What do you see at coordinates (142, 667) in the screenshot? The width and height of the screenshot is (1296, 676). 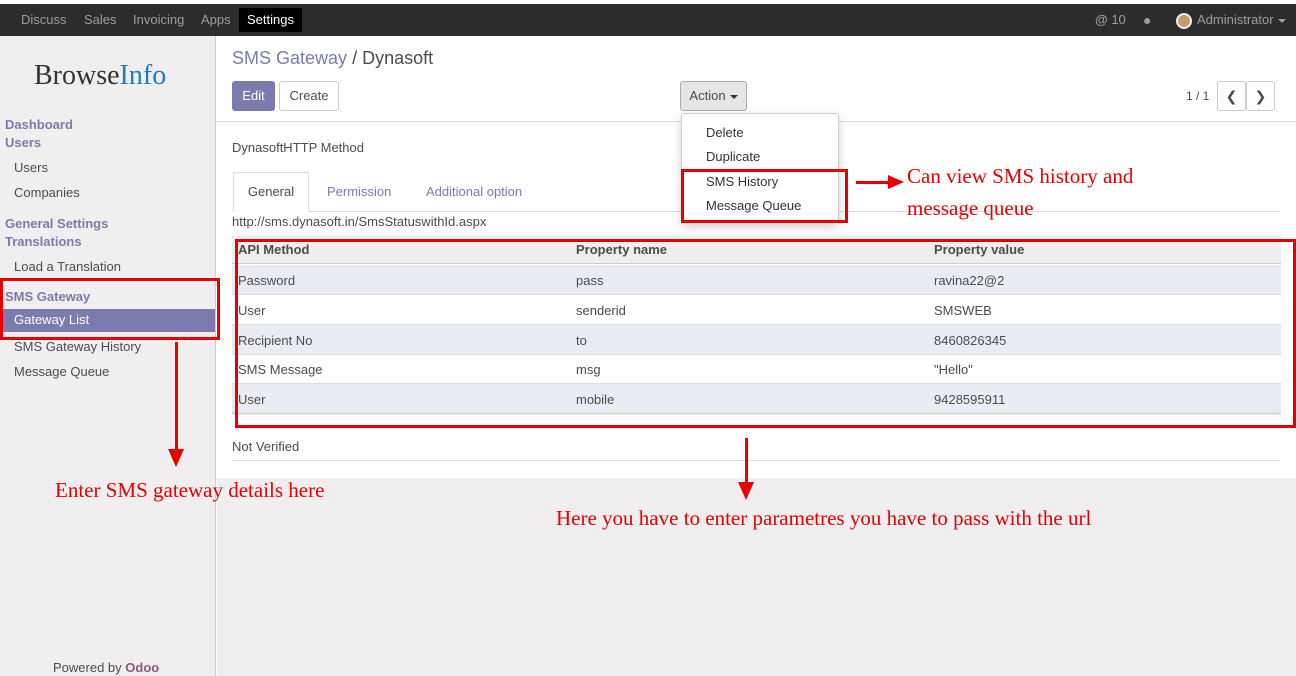 I see `odoo-link: Odoo` at bounding box center [142, 667].